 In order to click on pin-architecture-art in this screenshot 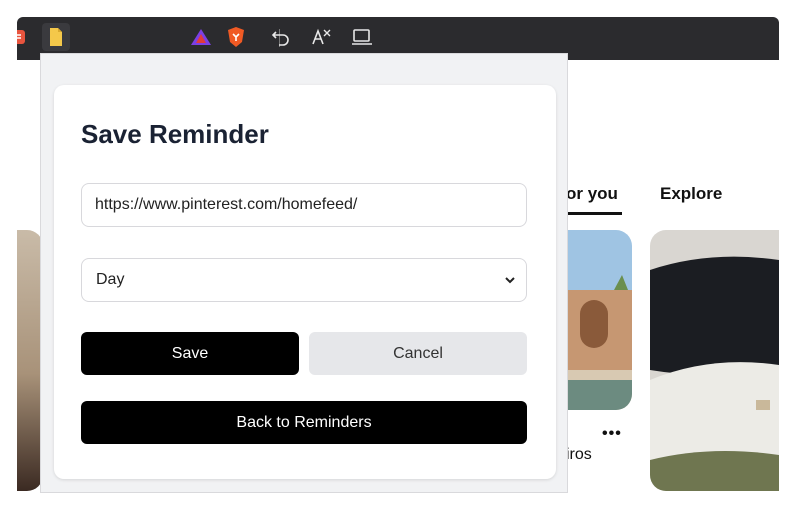, I will do `click(597, 320)`.